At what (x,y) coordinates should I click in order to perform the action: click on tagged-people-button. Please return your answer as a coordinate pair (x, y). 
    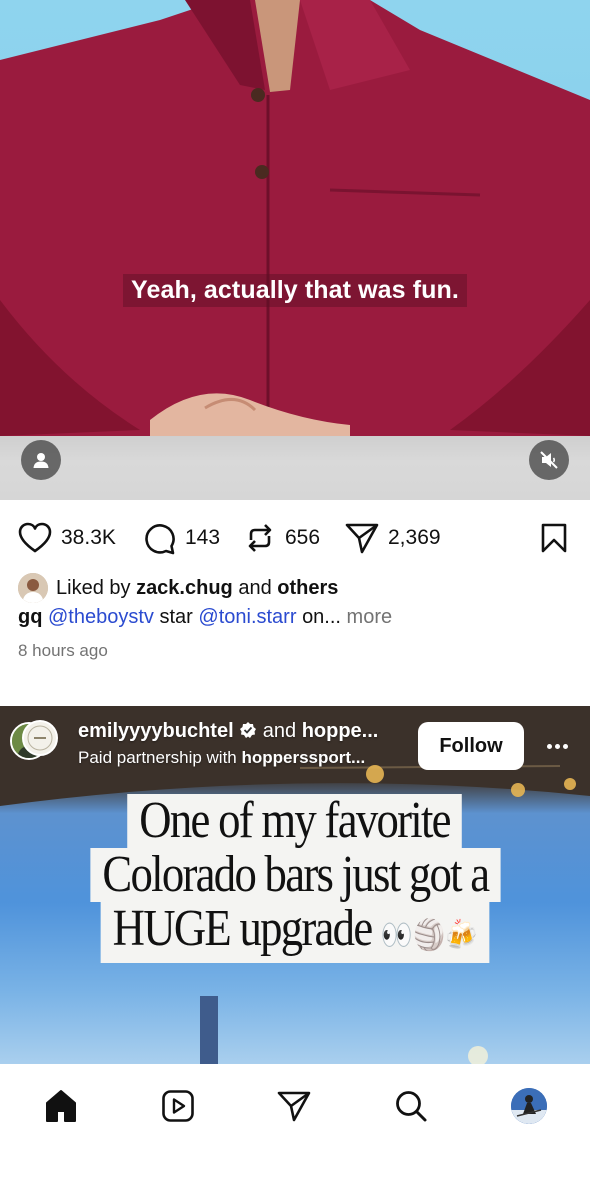
    Looking at the image, I should click on (41, 460).